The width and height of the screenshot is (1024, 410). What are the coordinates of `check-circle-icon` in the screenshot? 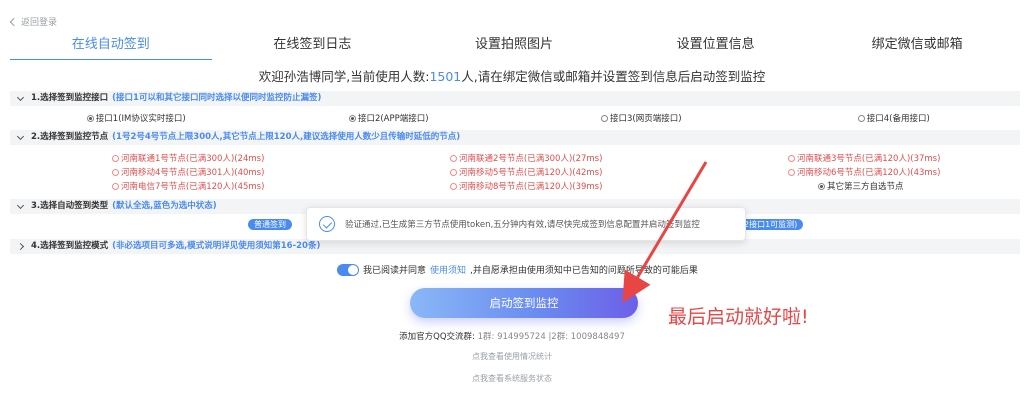 It's located at (327, 224).